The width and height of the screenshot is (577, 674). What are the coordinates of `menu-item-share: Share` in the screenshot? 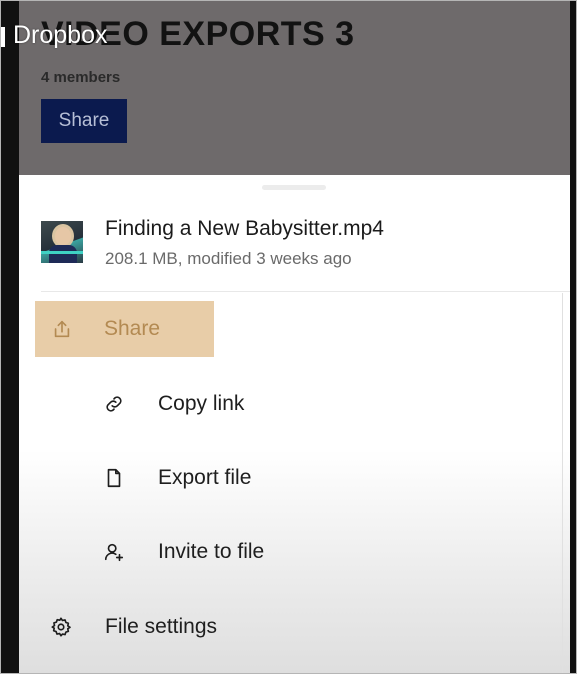 It's located at (124, 329).